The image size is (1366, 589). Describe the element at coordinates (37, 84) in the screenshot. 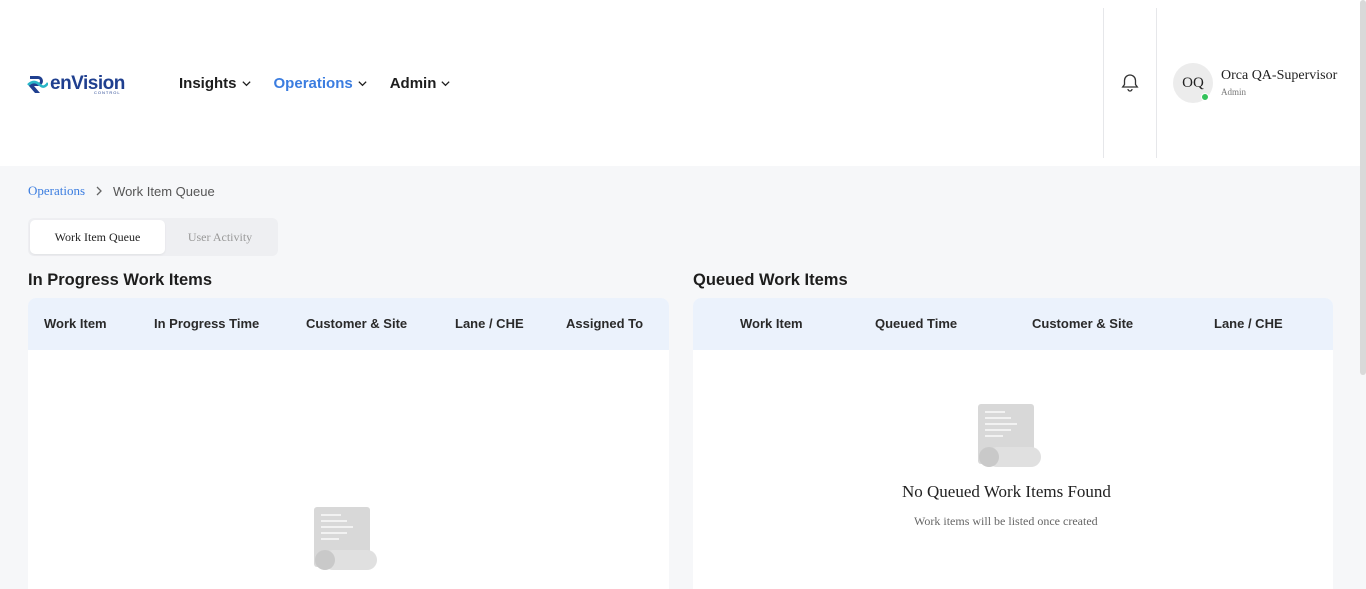

I see `envision-logo-mark-icon` at that location.